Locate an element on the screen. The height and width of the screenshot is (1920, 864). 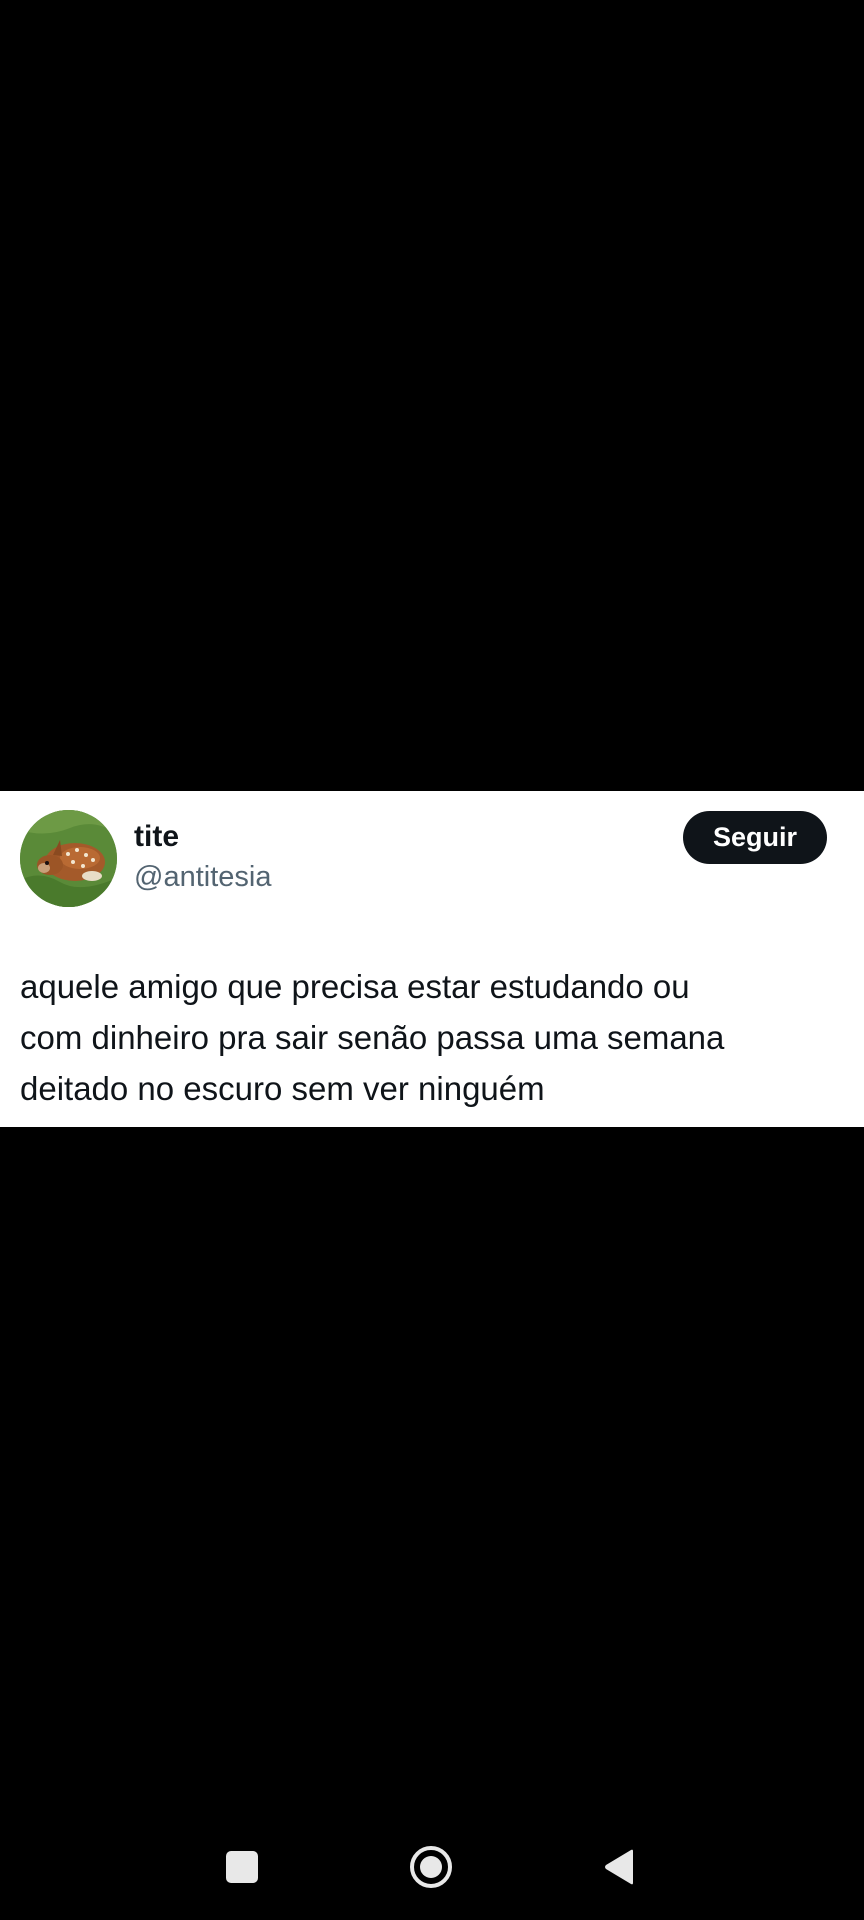
avatar is located at coordinates (68, 858).